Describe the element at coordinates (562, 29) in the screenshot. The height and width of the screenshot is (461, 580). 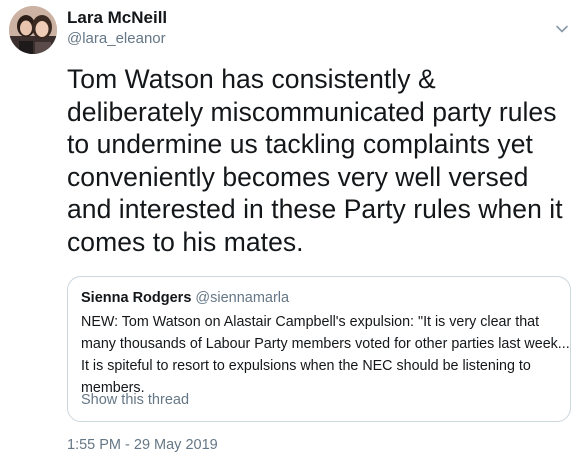
I see `chevron-down-icon` at that location.